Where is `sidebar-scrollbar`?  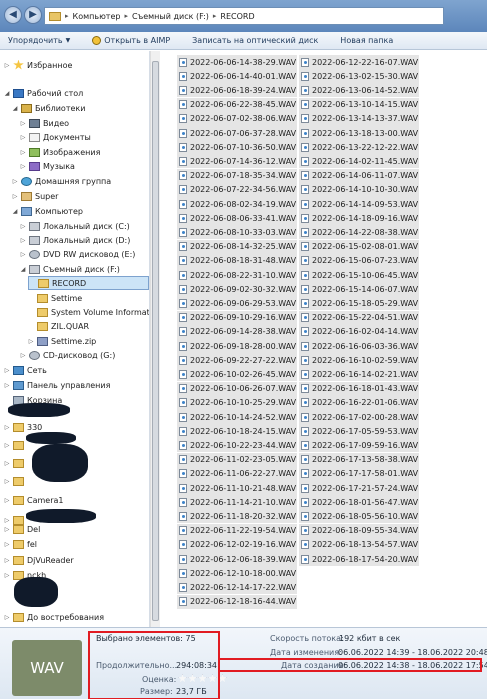
sidebar-scrollbar is located at coordinates (155, 339).